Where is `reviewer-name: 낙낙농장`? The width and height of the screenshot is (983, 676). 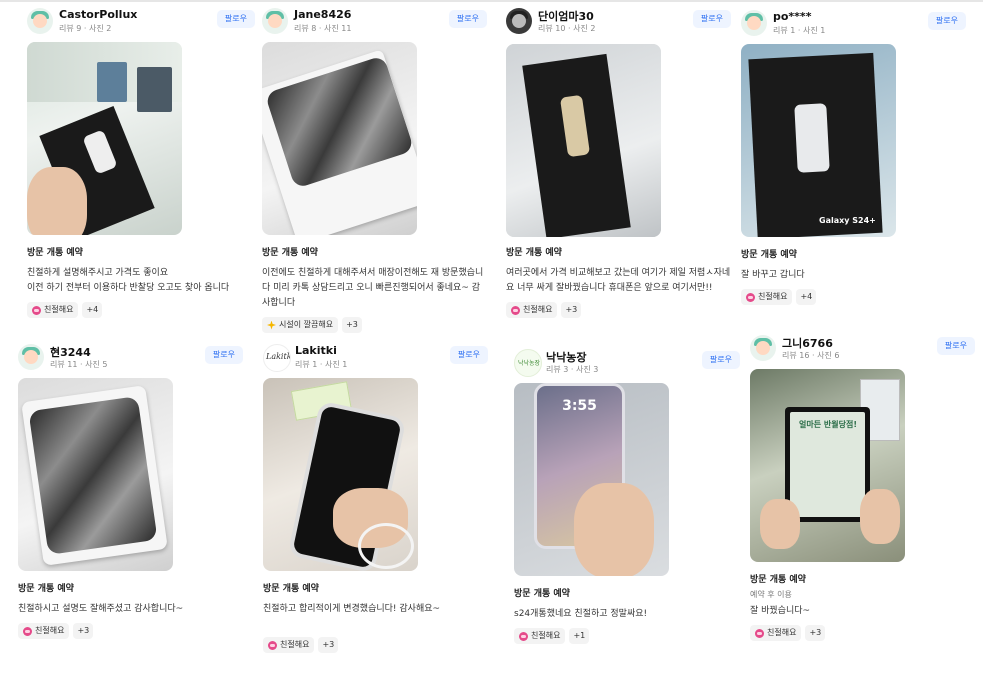 reviewer-name: 낙낙농장 is located at coordinates (566, 357).